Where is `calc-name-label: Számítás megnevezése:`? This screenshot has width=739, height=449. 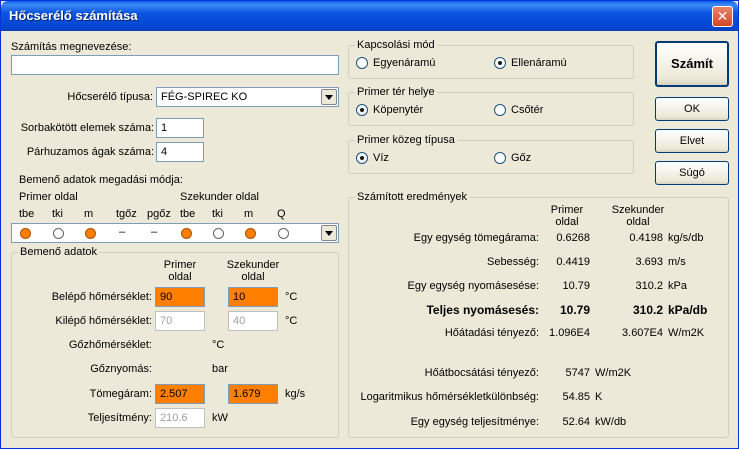 calc-name-label: Számítás megnevezése: is located at coordinates (71, 47).